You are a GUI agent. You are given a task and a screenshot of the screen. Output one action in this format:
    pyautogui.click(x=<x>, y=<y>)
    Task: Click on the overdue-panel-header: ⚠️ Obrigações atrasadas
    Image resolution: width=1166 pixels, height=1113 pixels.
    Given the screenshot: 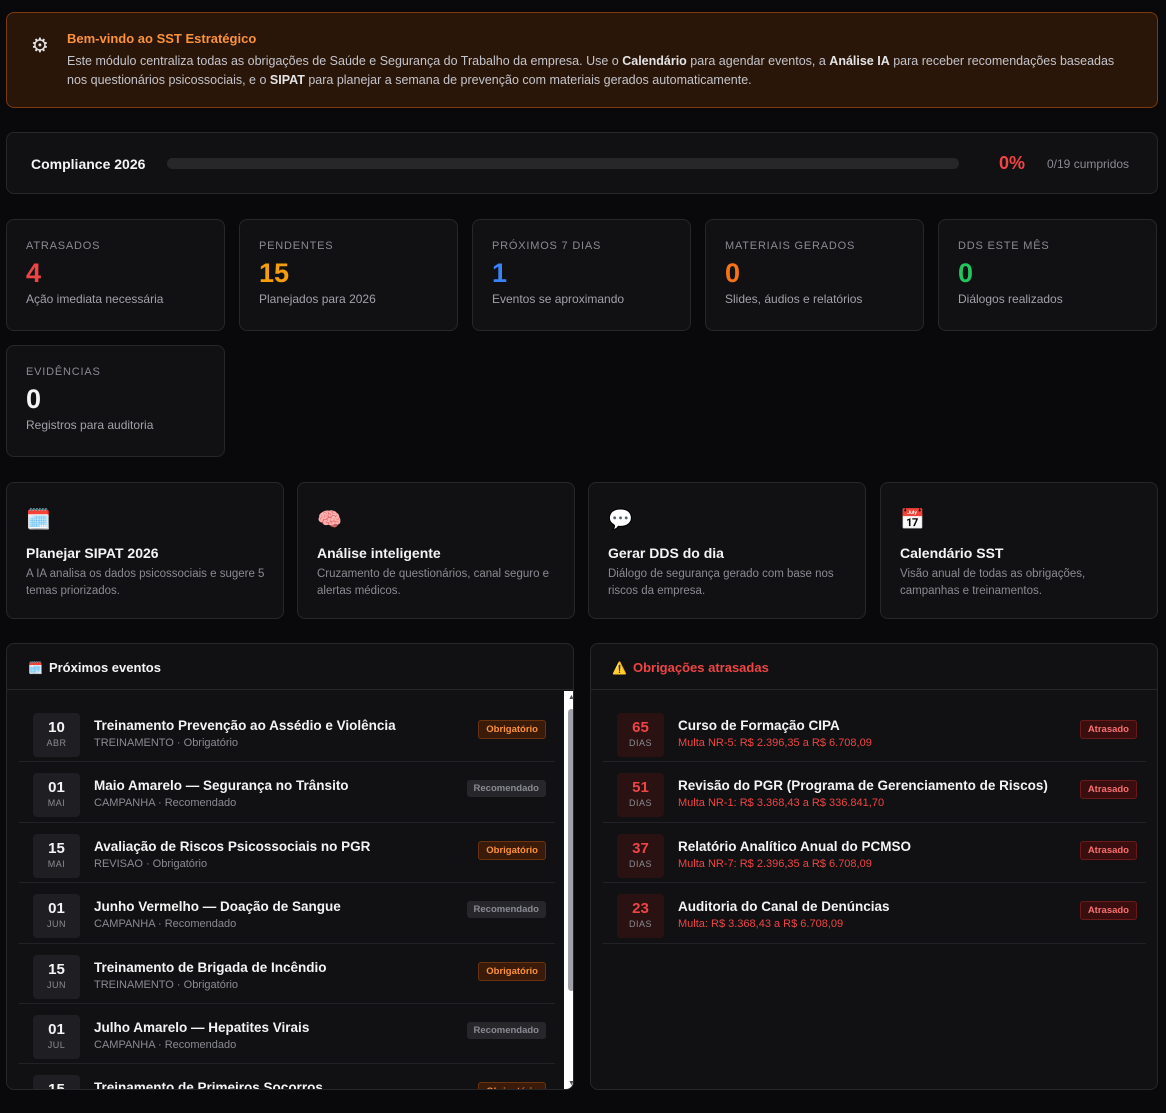 What is the action you would take?
    pyautogui.click(x=874, y=667)
    